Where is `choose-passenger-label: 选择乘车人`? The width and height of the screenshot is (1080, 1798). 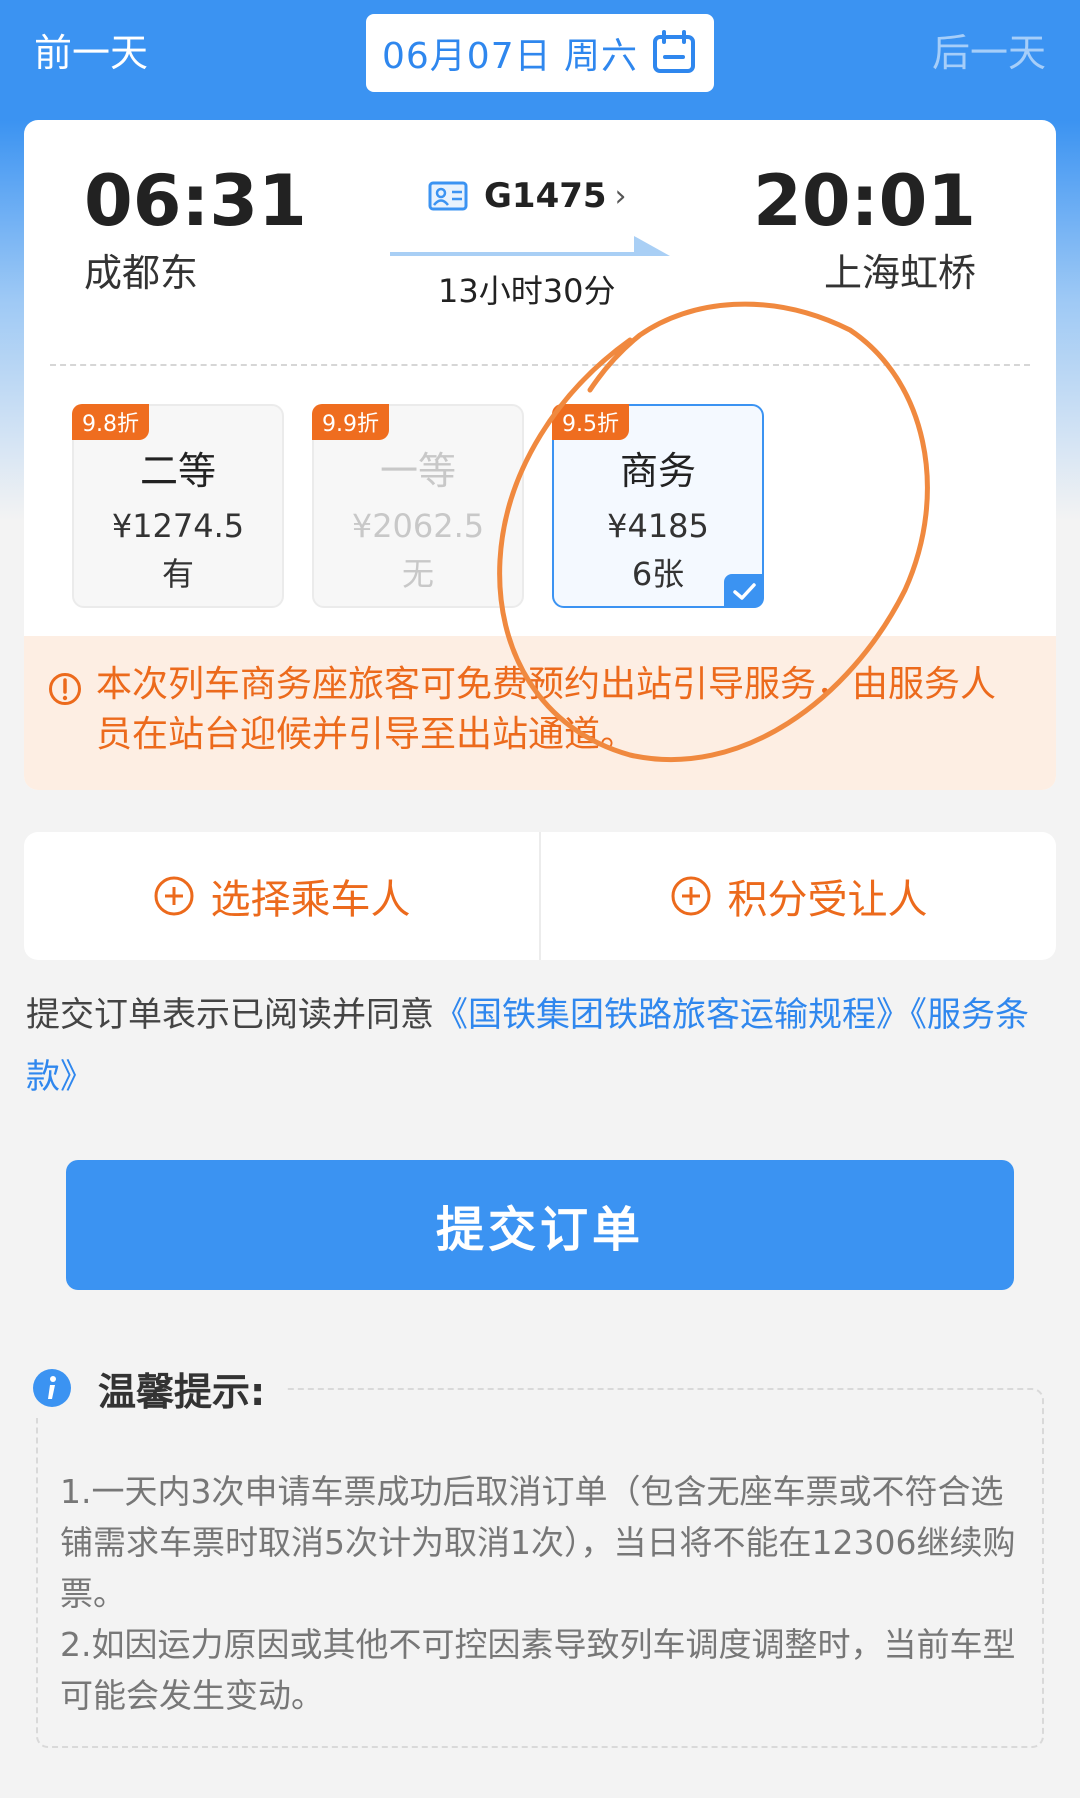 choose-passenger-label: 选择乘车人 is located at coordinates (310, 900).